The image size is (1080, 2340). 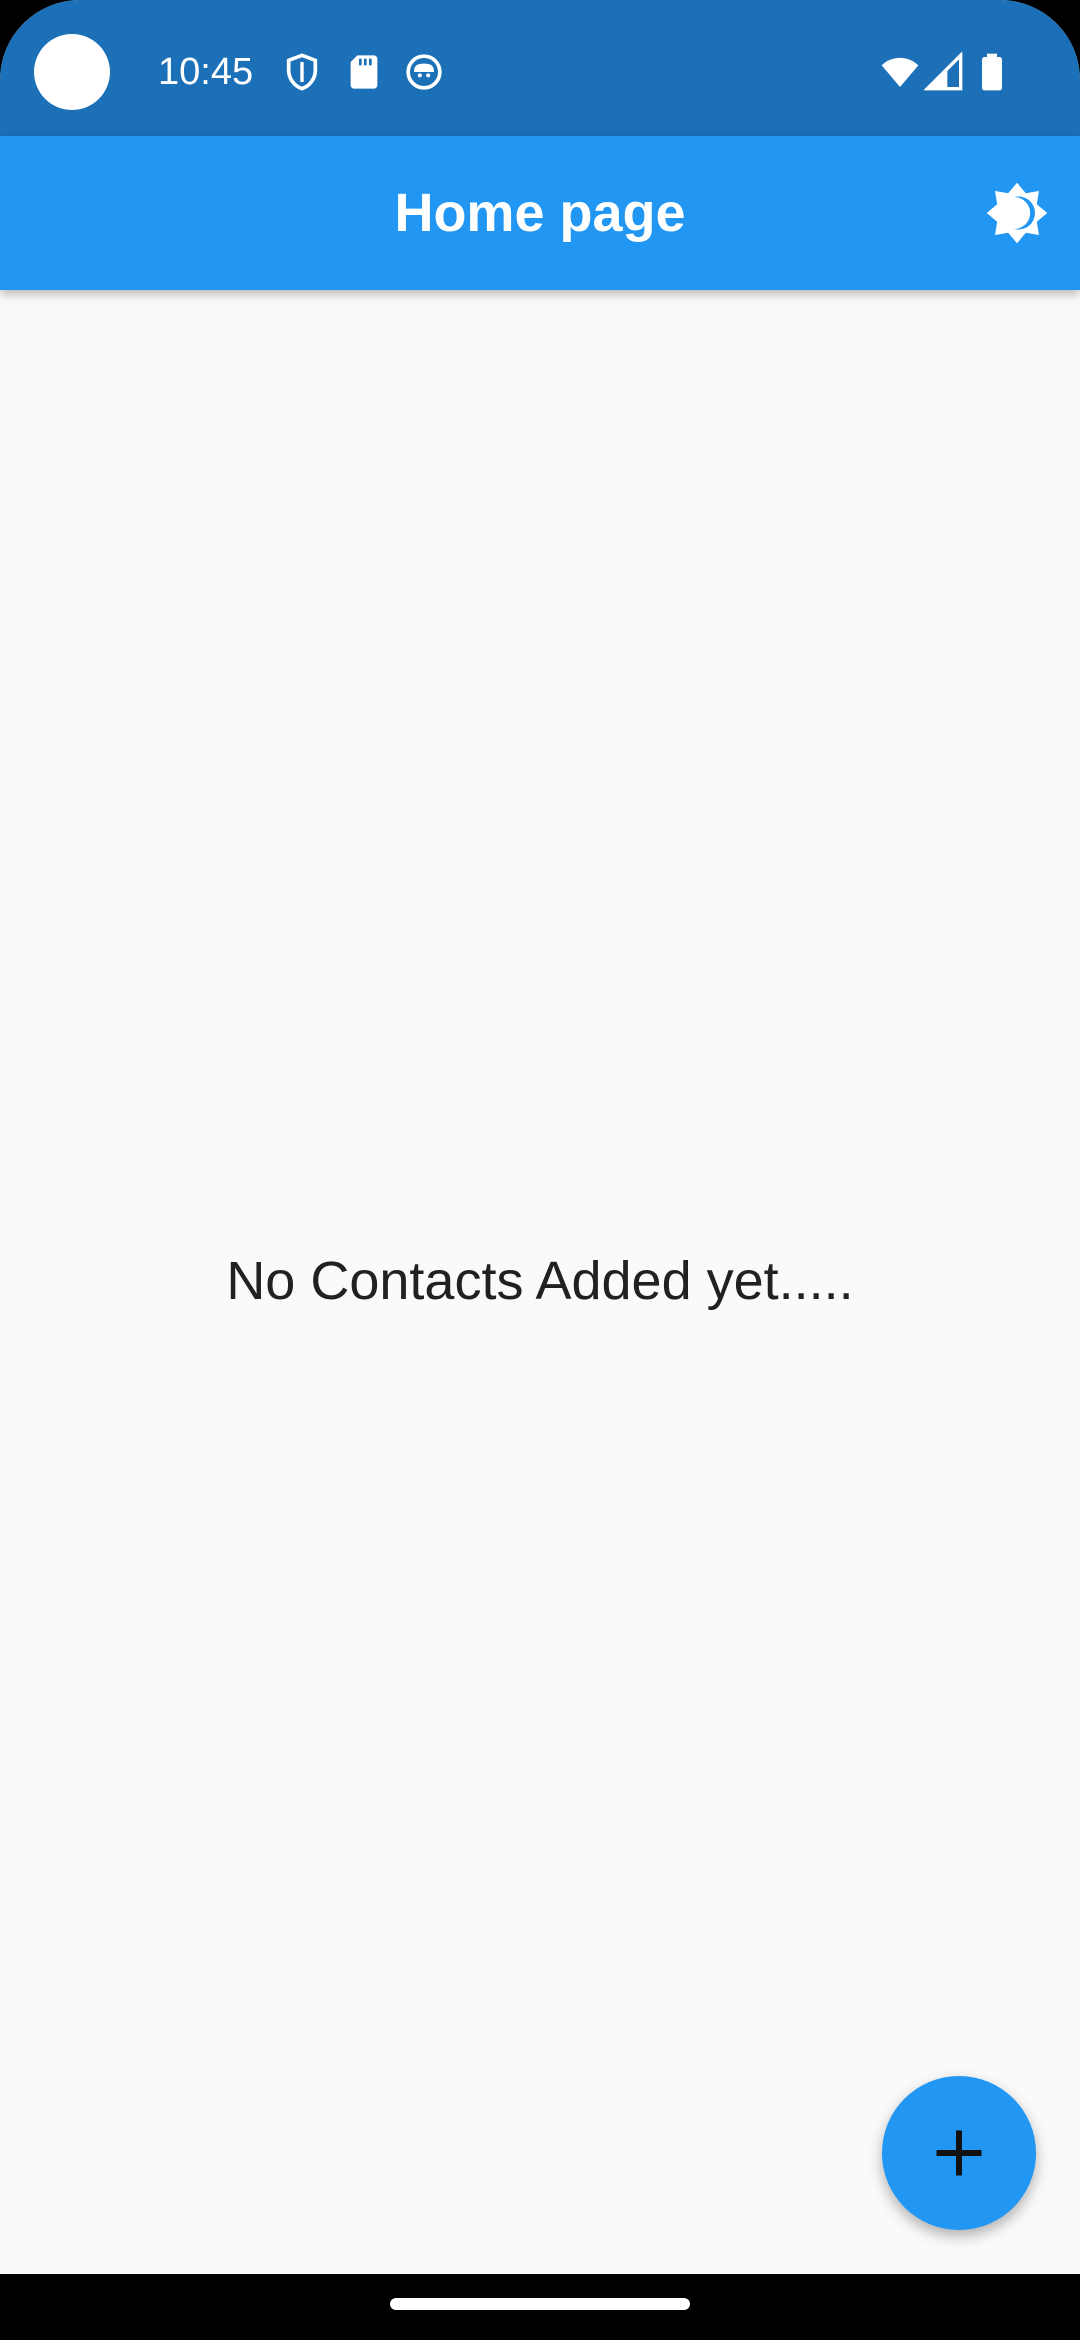 What do you see at coordinates (206, 72) in the screenshot?
I see `status-time: 10:45` at bounding box center [206, 72].